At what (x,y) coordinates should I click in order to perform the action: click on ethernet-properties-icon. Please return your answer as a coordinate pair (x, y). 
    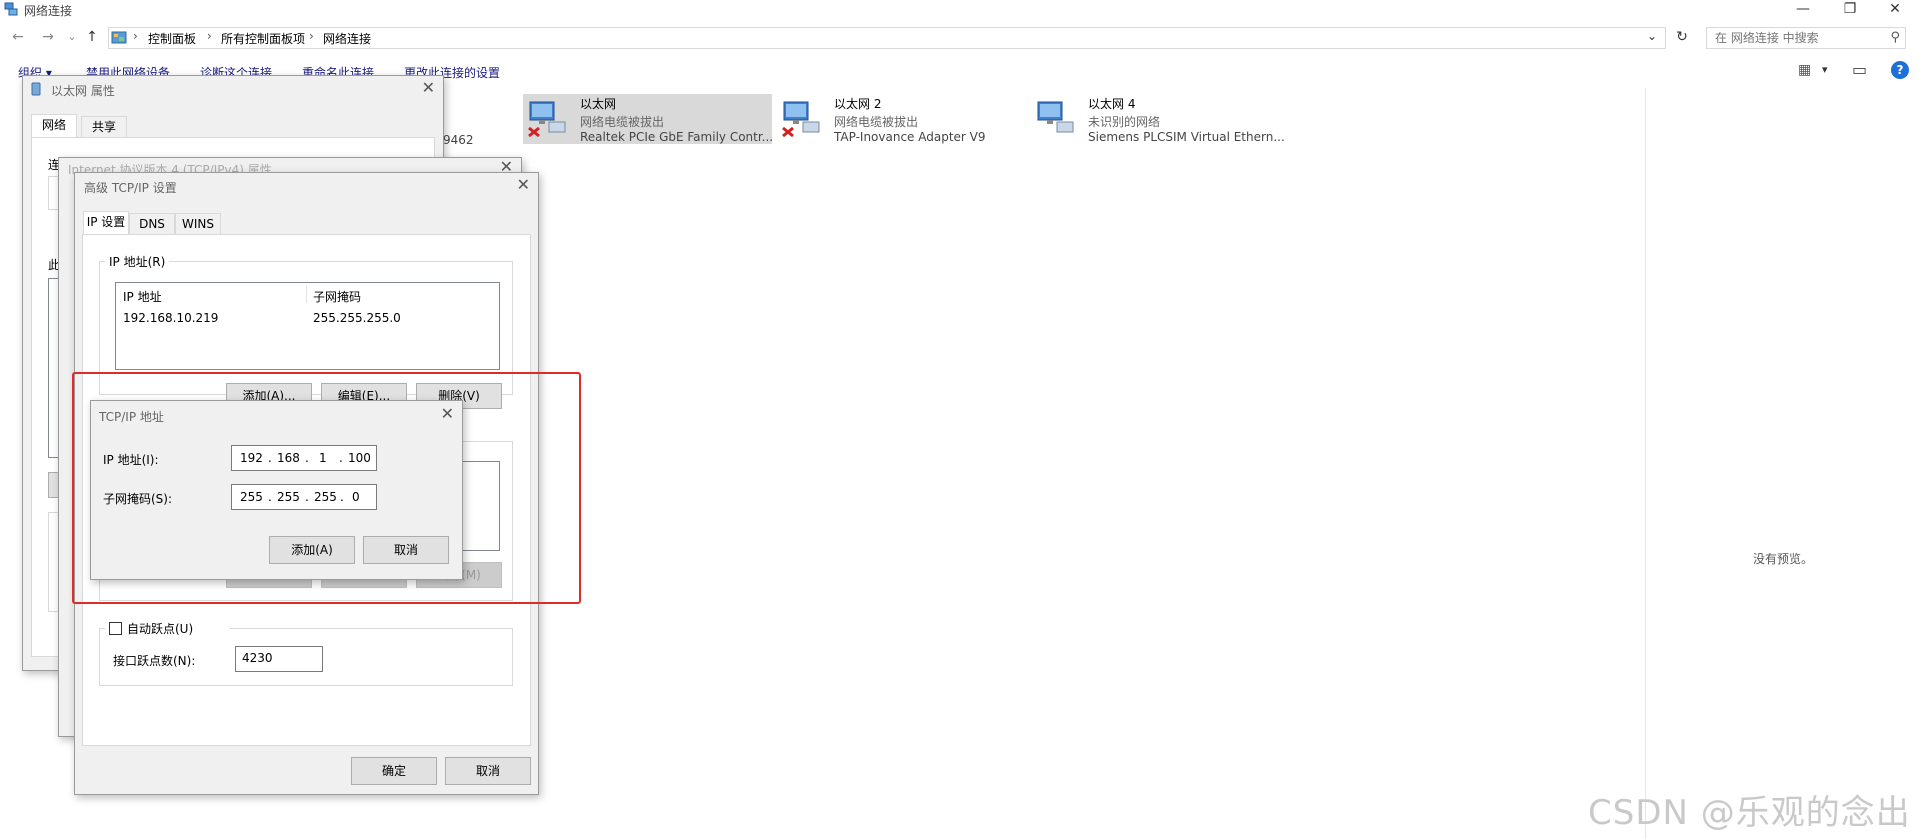
    Looking at the image, I should click on (36, 89).